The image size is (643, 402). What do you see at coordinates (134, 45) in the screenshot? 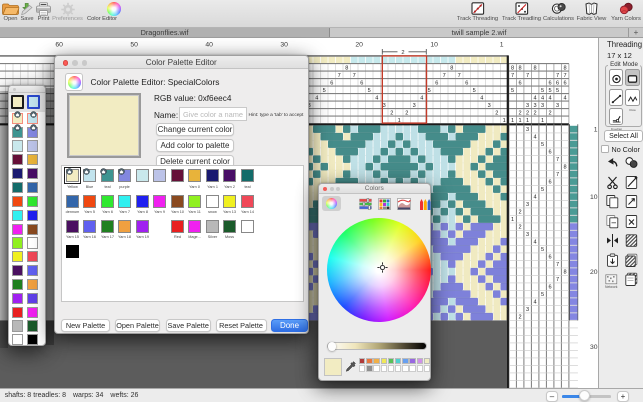
I see `svg-text: 50` at bounding box center [134, 45].